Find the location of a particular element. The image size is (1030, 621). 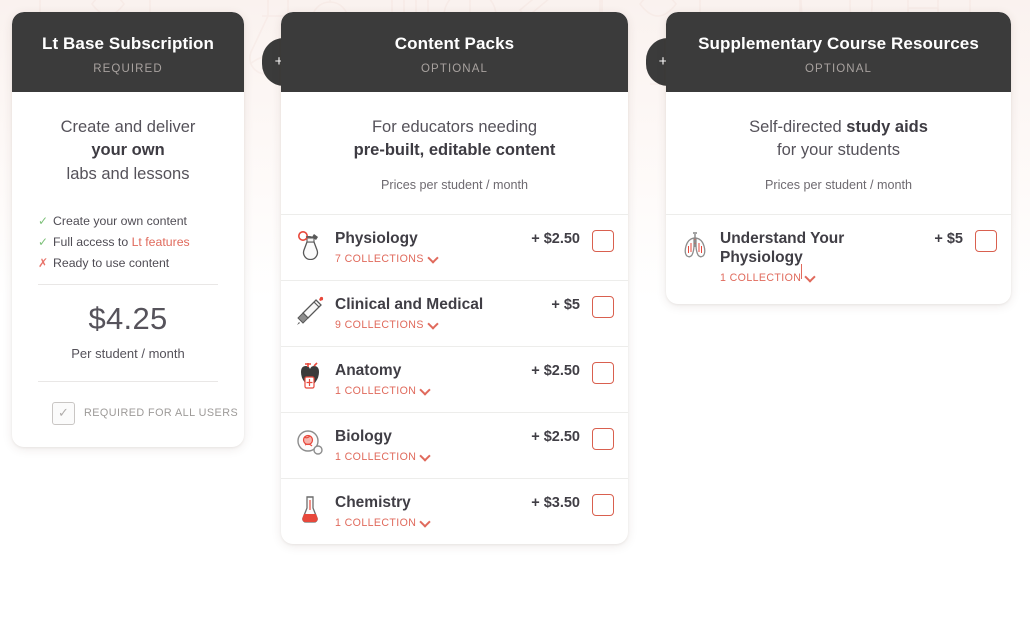

list-item-main: Chemistry 1 COLLECTION is located at coordinates (430, 512).